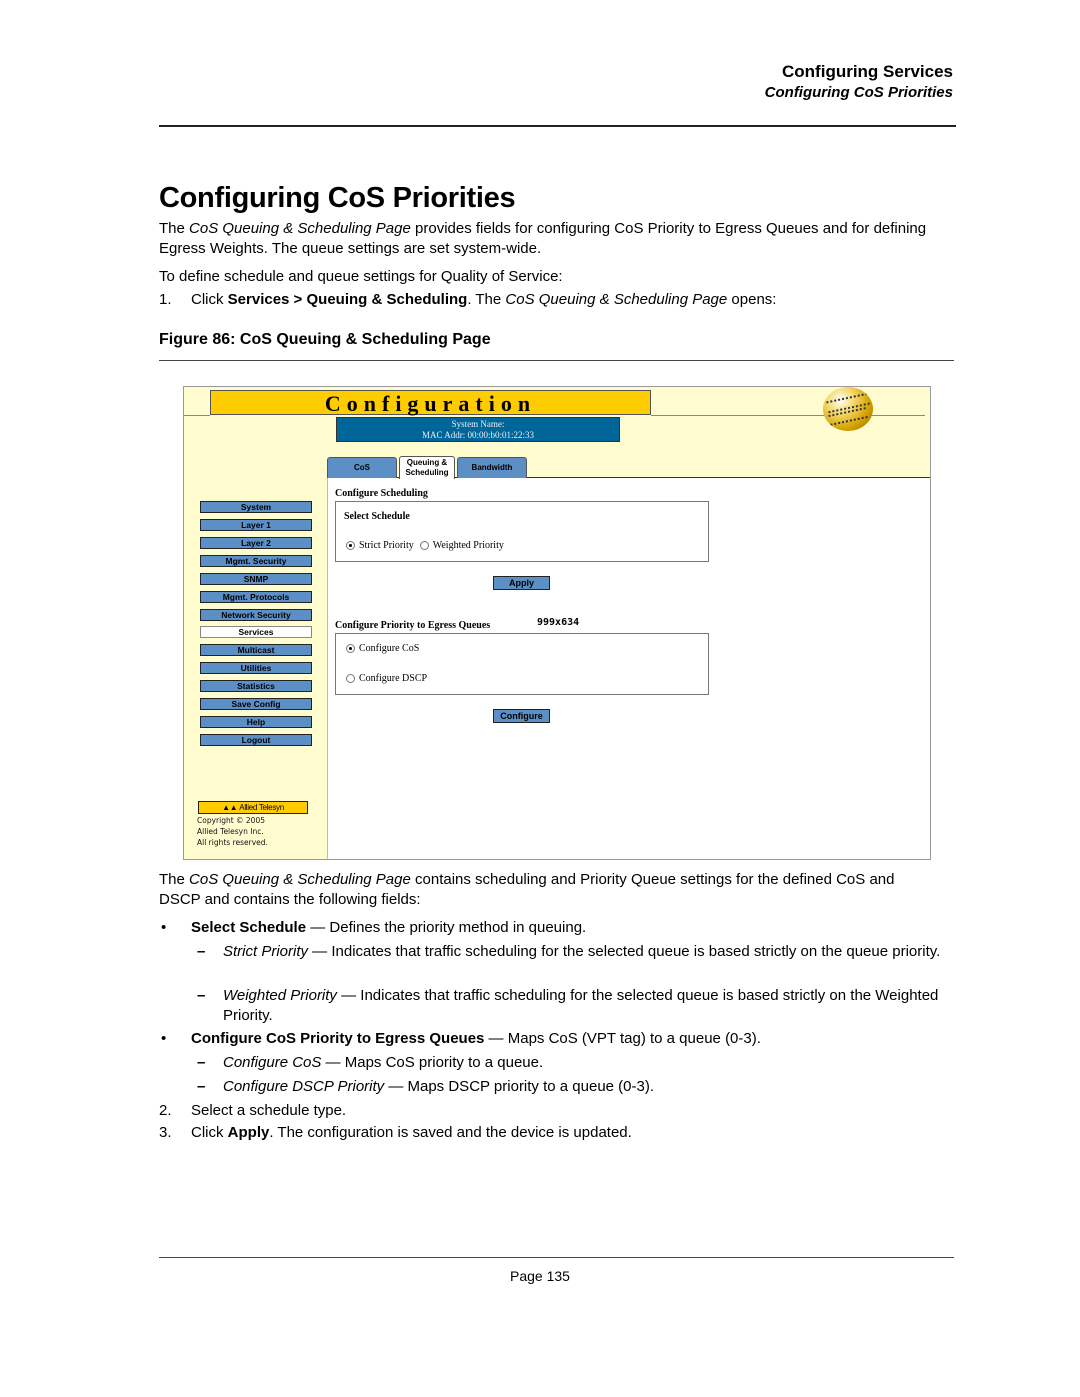 The image size is (1080, 1397). I want to click on configure-cos-option: Configure CoS, so click(382, 648).